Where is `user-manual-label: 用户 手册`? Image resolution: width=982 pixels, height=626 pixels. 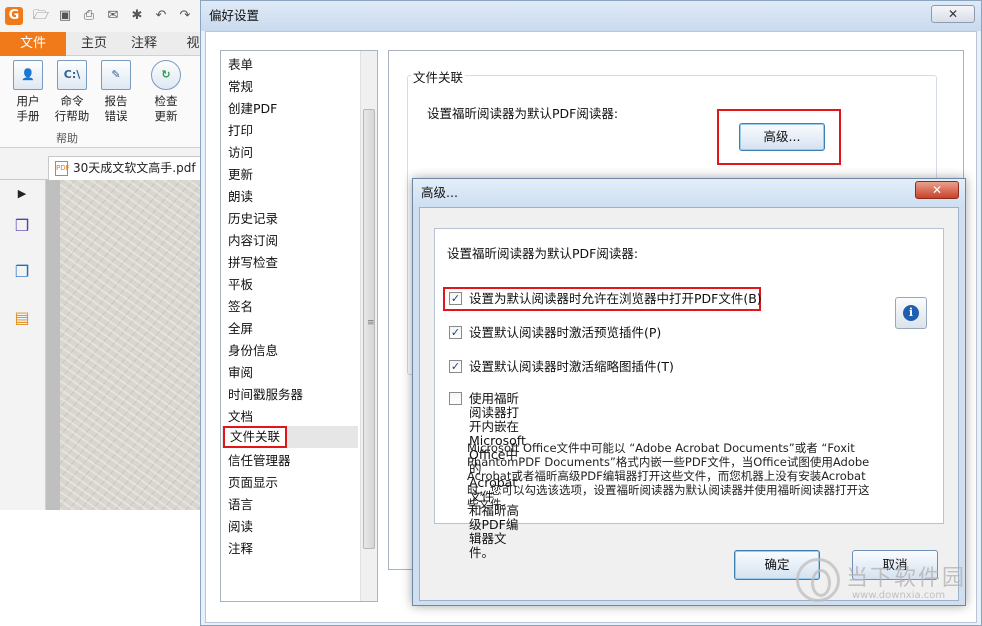
user-manual-label: 用户 手册 is located at coordinates (28, 108).